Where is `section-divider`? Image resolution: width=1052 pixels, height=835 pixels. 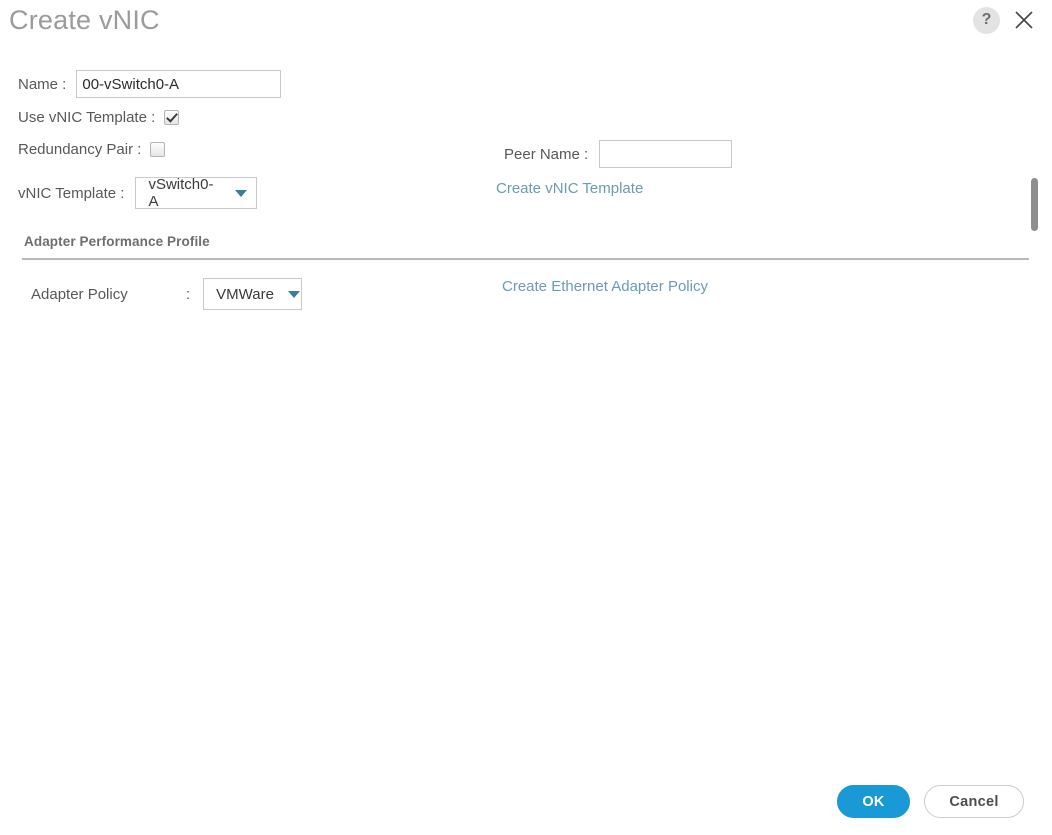
section-divider is located at coordinates (525, 259).